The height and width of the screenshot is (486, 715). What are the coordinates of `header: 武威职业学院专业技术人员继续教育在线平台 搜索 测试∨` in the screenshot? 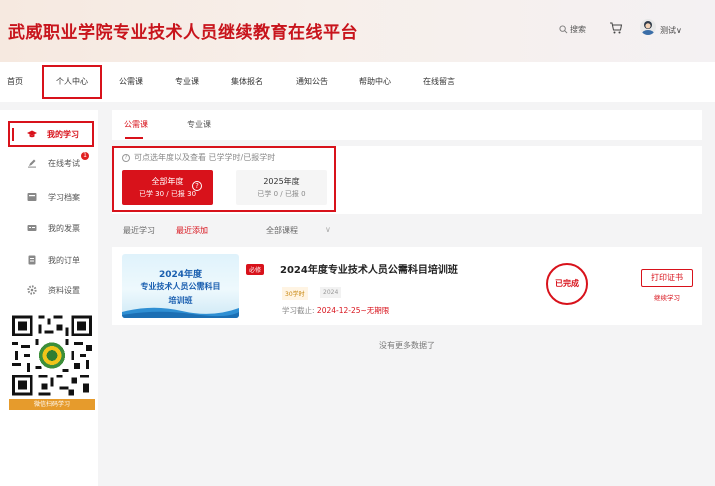 It's located at (357, 31).